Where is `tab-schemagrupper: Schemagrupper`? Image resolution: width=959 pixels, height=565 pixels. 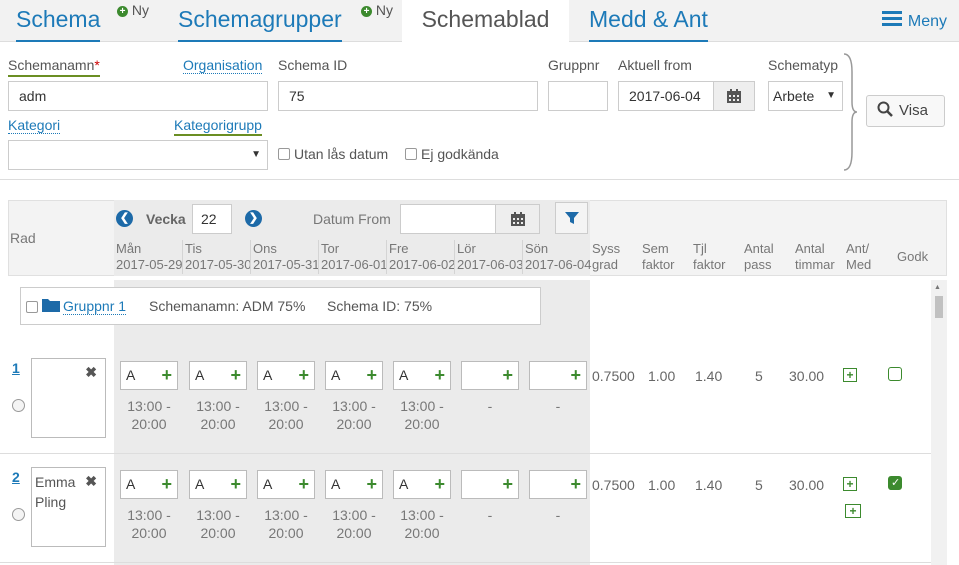 tab-schemagrupper: Schemagrupper is located at coordinates (260, 21).